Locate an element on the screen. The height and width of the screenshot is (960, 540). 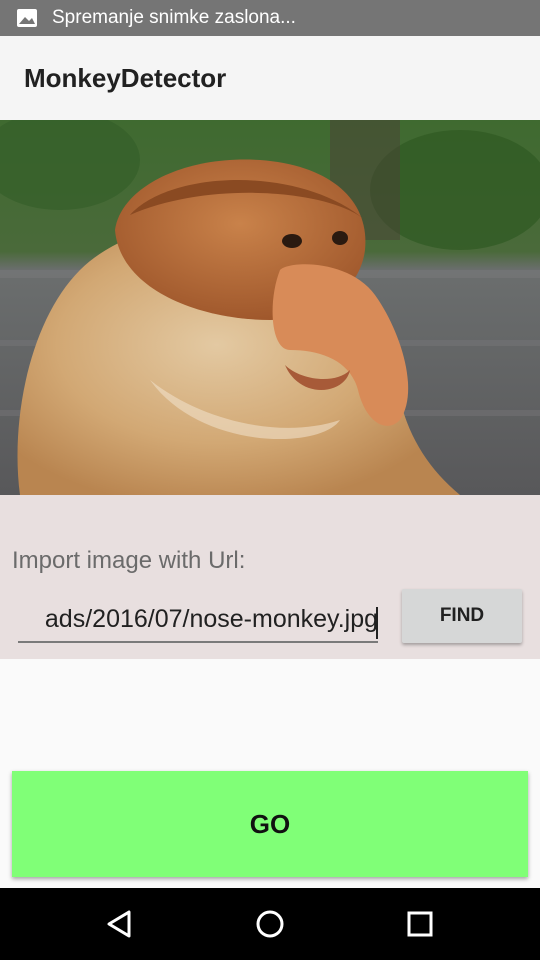
find-button: FIND is located at coordinates (462, 616).